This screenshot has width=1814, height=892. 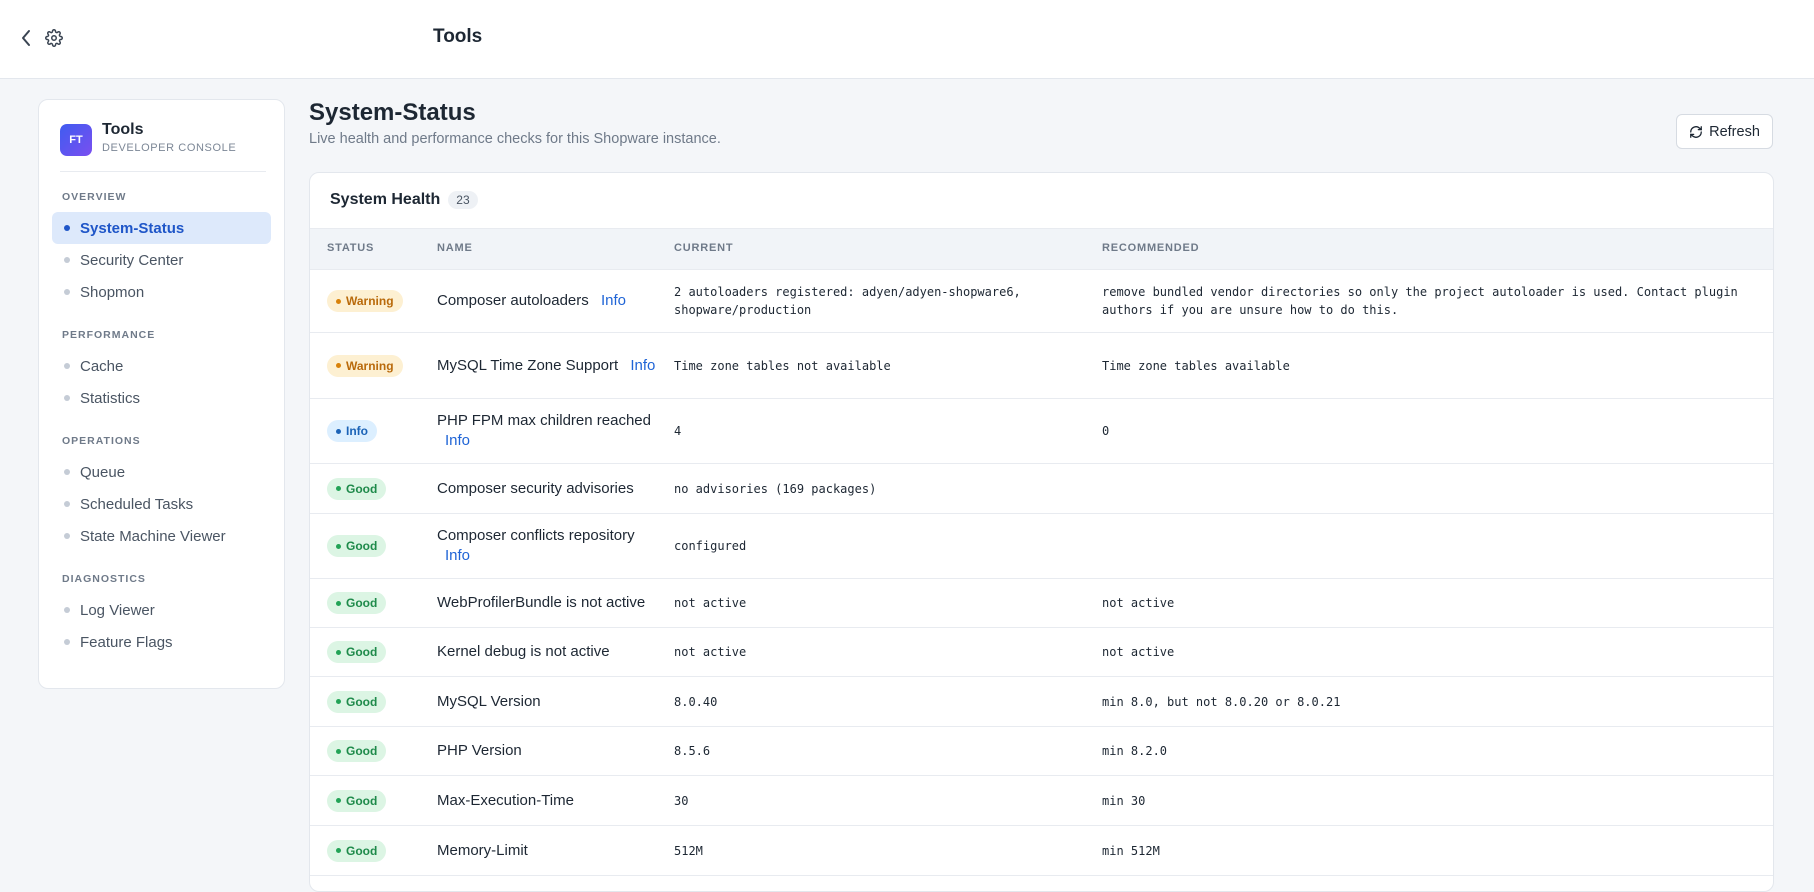 What do you see at coordinates (1724, 131) in the screenshot?
I see `refresh-button: Refresh` at bounding box center [1724, 131].